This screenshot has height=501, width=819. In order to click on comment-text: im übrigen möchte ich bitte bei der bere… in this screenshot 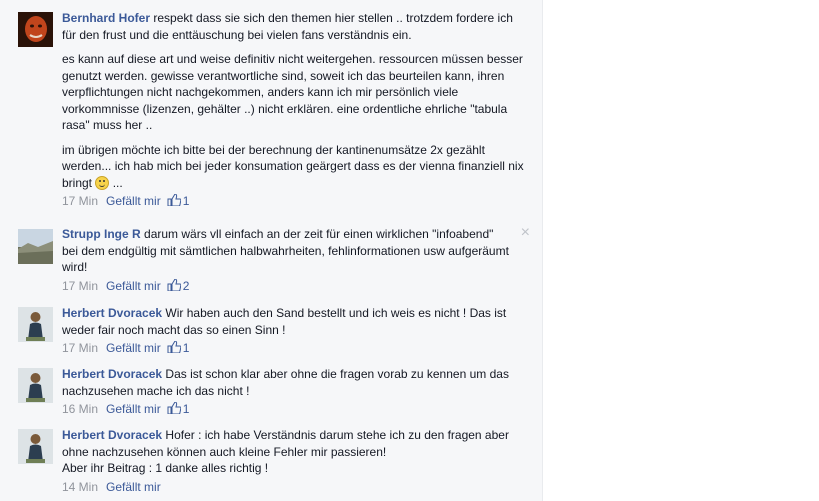, I will do `click(293, 166)`.